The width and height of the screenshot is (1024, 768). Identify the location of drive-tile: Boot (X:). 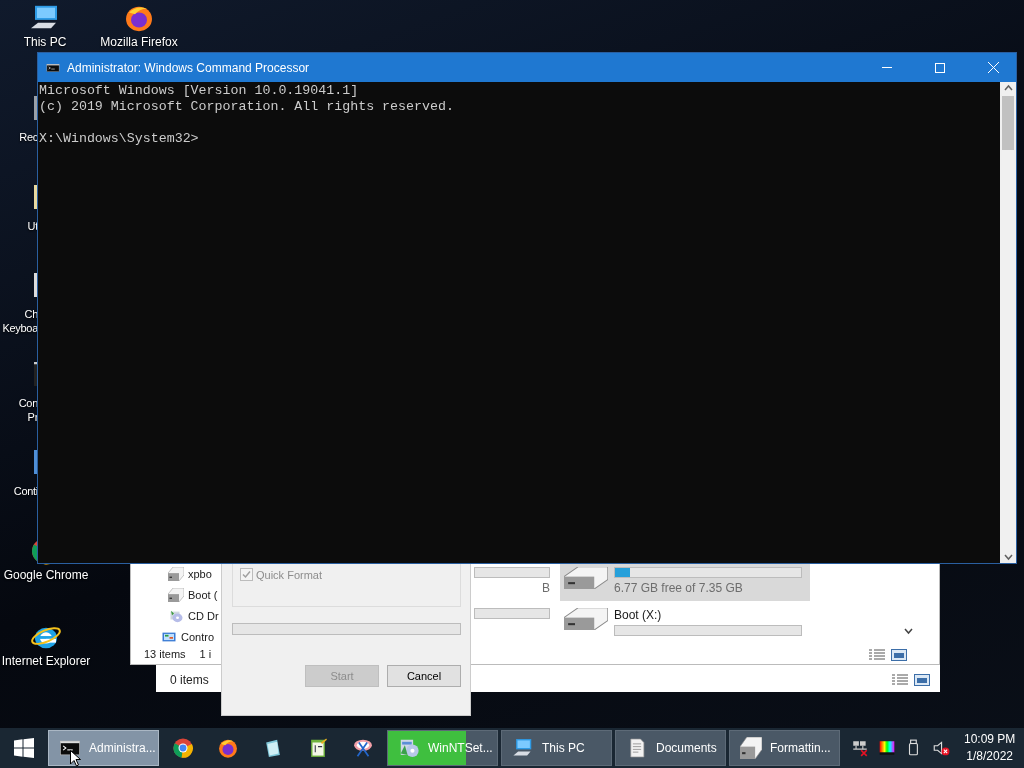
(685, 623).